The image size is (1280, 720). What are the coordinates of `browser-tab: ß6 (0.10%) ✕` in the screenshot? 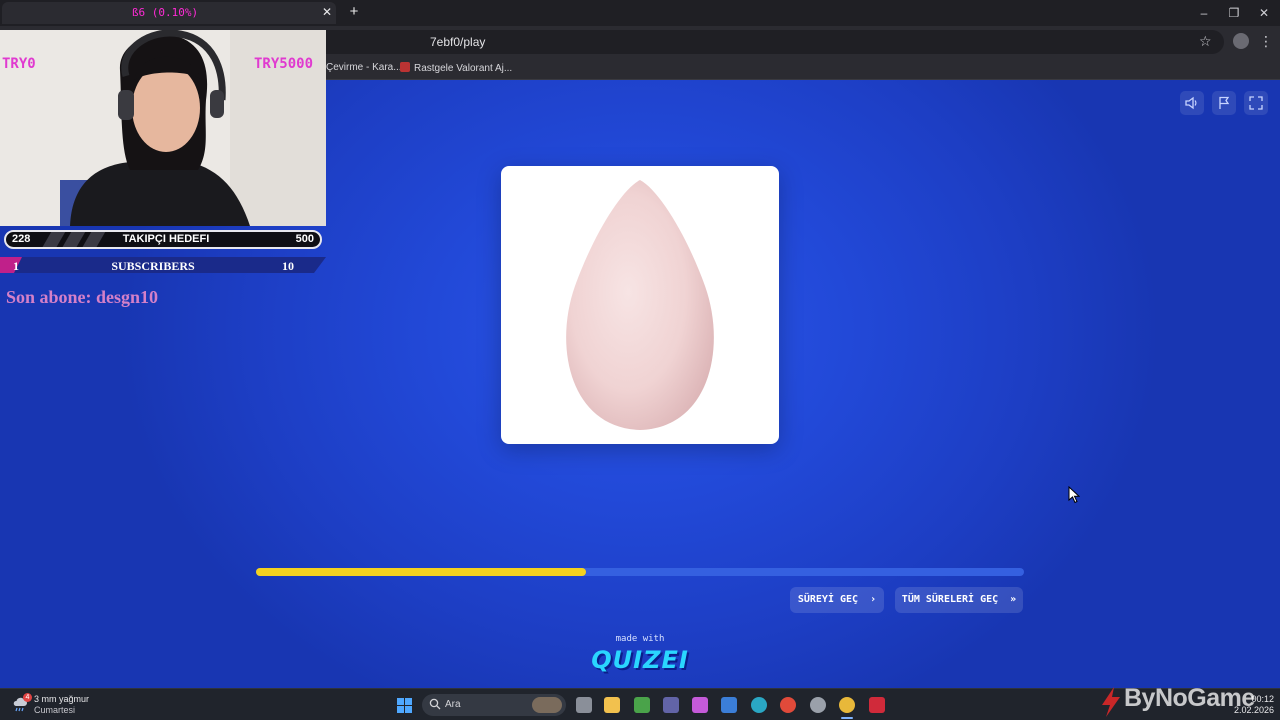 It's located at (169, 13).